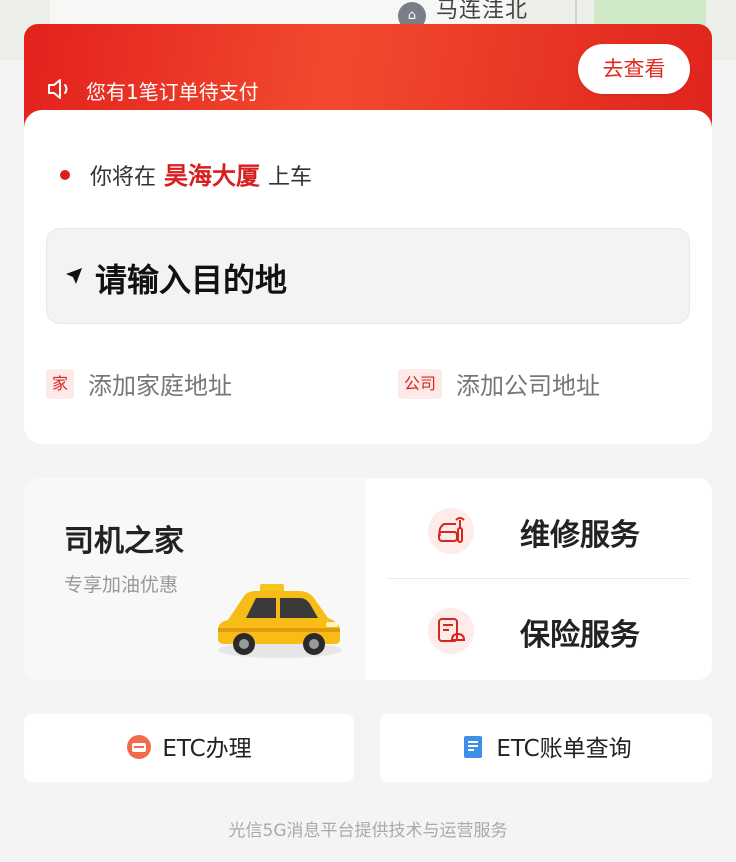 The width and height of the screenshot is (736, 862). Describe the element at coordinates (212, 176) in the screenshot. I see `pickup-place-name: 昊海大厦` at that location.